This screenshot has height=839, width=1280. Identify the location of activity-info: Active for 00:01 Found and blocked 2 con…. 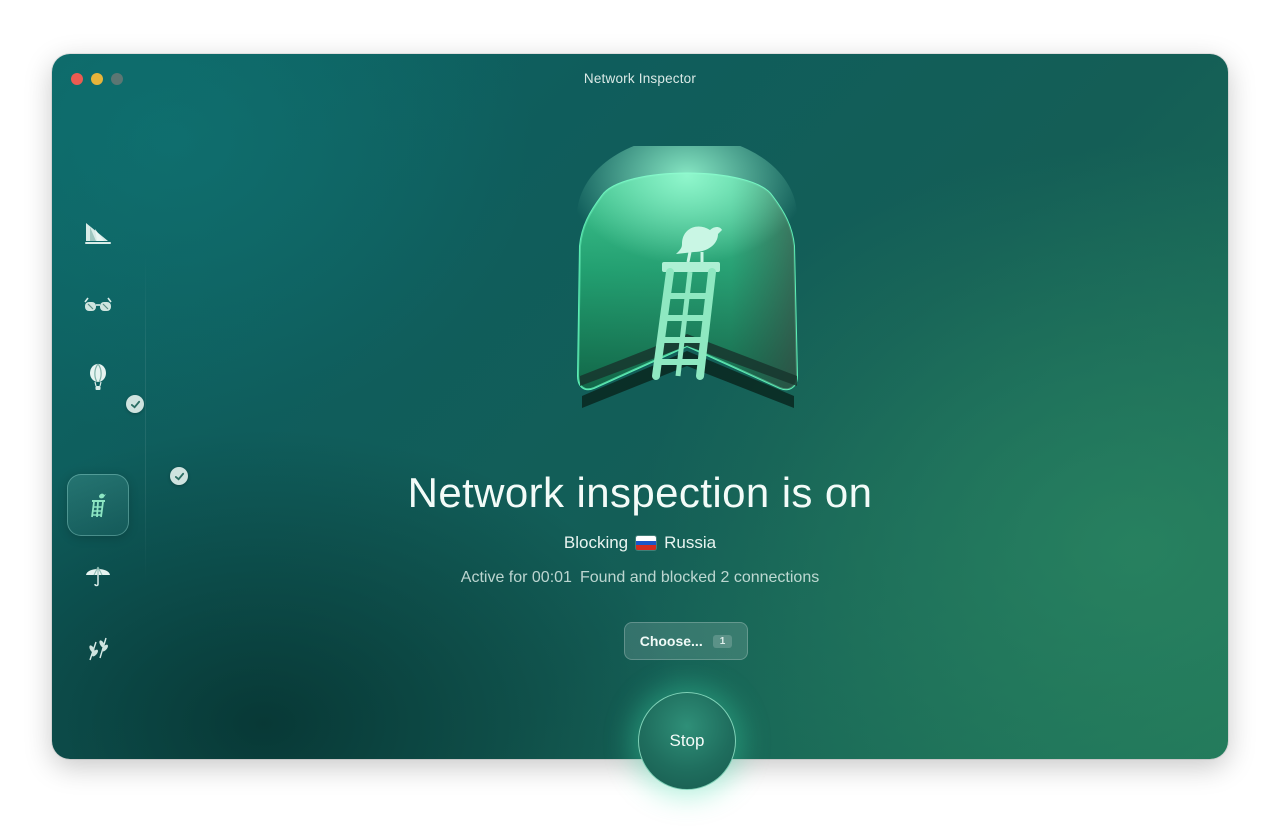
(640, 578).